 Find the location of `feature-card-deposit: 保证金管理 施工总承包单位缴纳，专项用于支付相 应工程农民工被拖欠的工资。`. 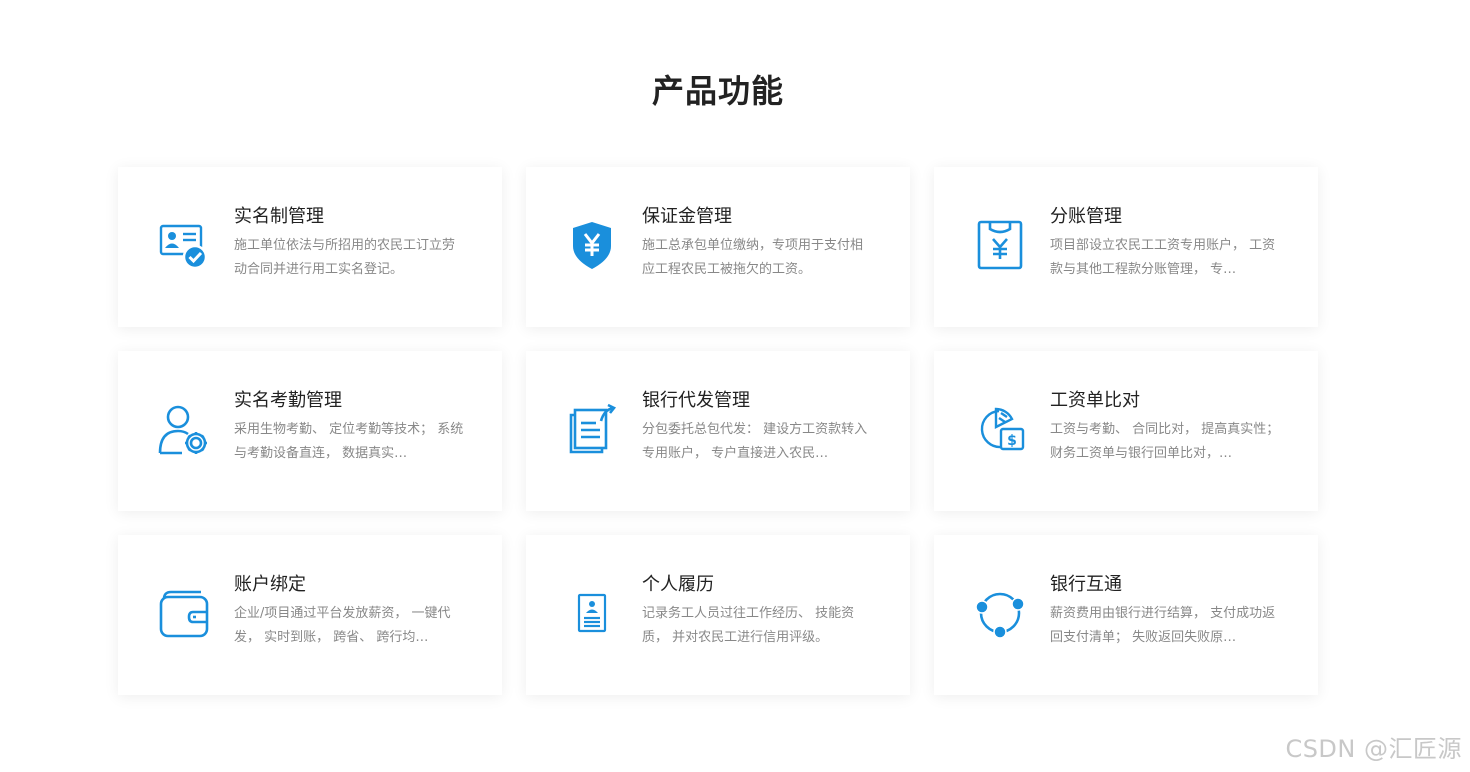

feature-card-deposit: 保证金管理 施工总承包单位缴纳，专项用于支付相 应工程农民工被拖欠的工资。 is located at coordinates (718, 247).